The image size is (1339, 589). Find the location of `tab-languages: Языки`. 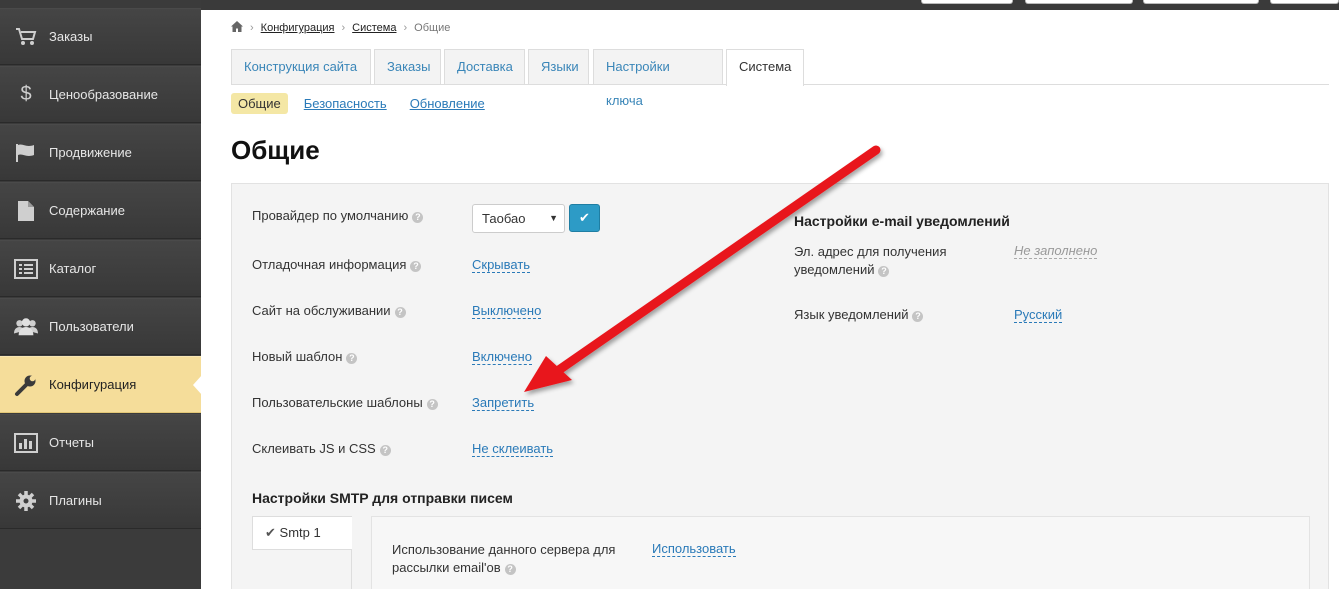

tab-languages: Языки is located at coordinates (558, 66).